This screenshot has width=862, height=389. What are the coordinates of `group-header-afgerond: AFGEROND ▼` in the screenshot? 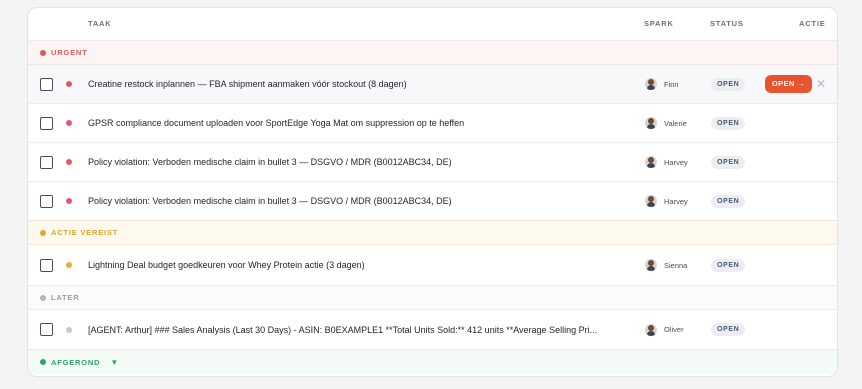 It's located at (432, 362).